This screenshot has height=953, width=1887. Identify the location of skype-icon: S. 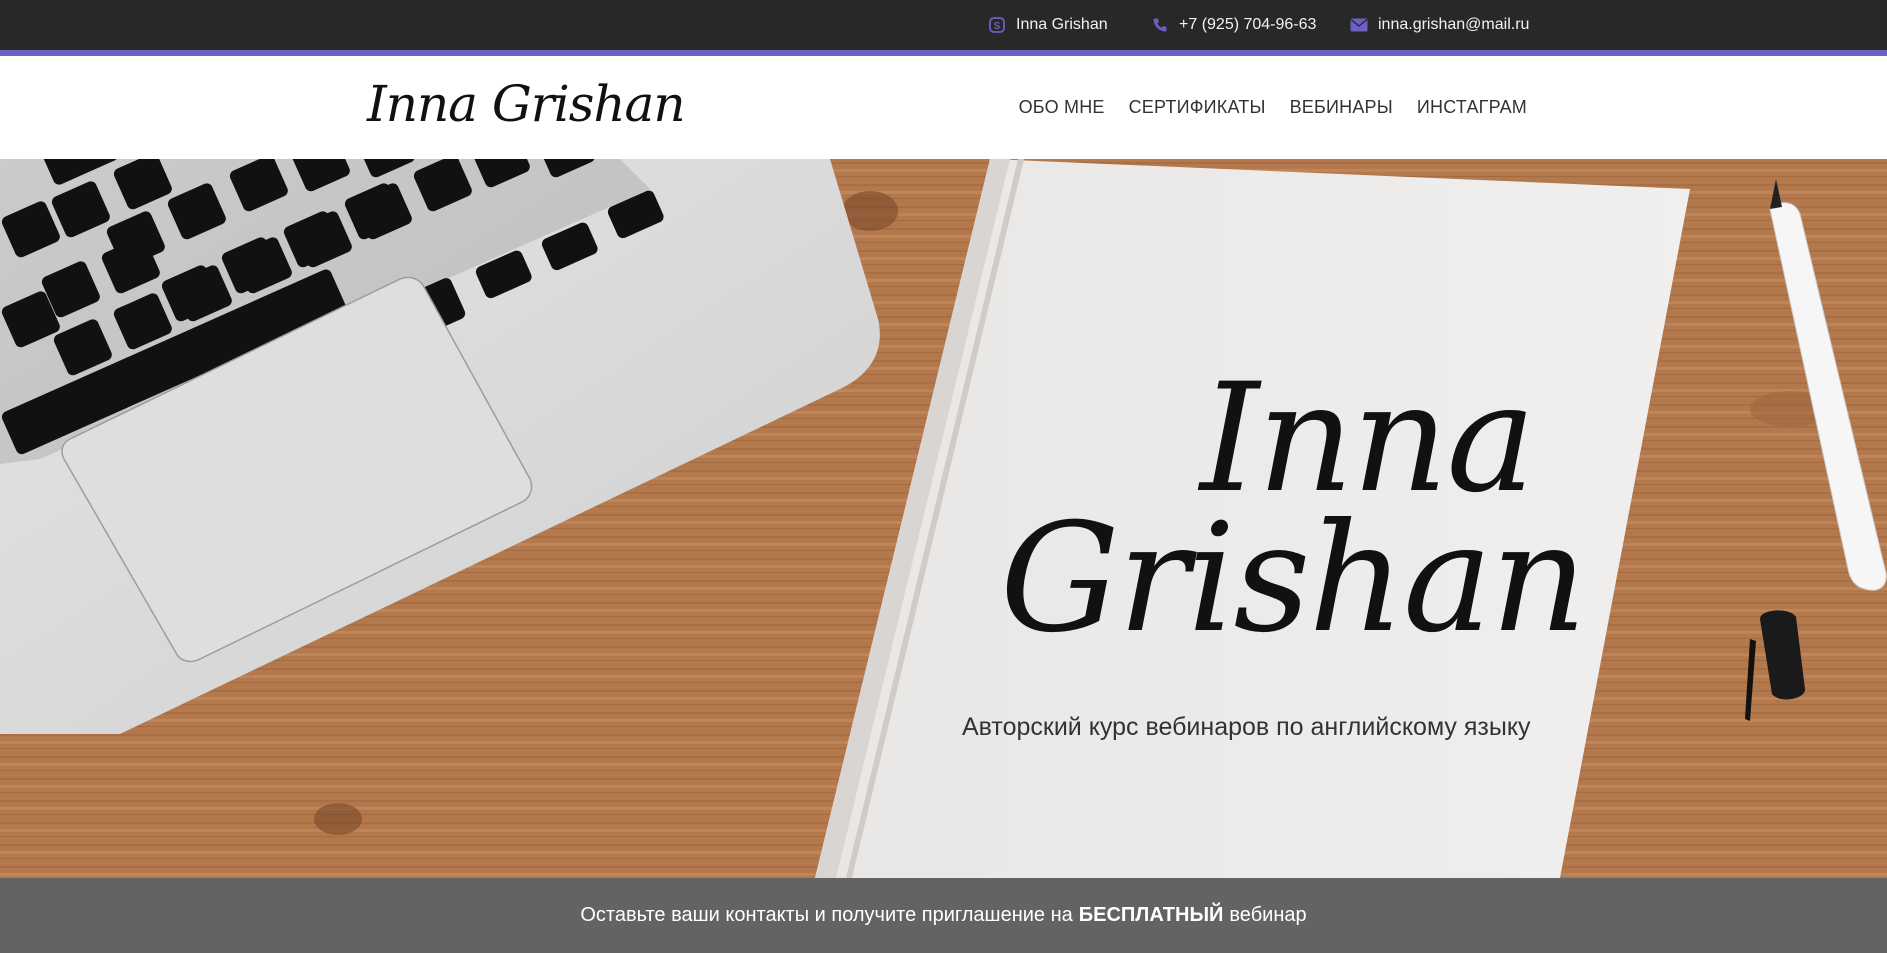
(997, 25).